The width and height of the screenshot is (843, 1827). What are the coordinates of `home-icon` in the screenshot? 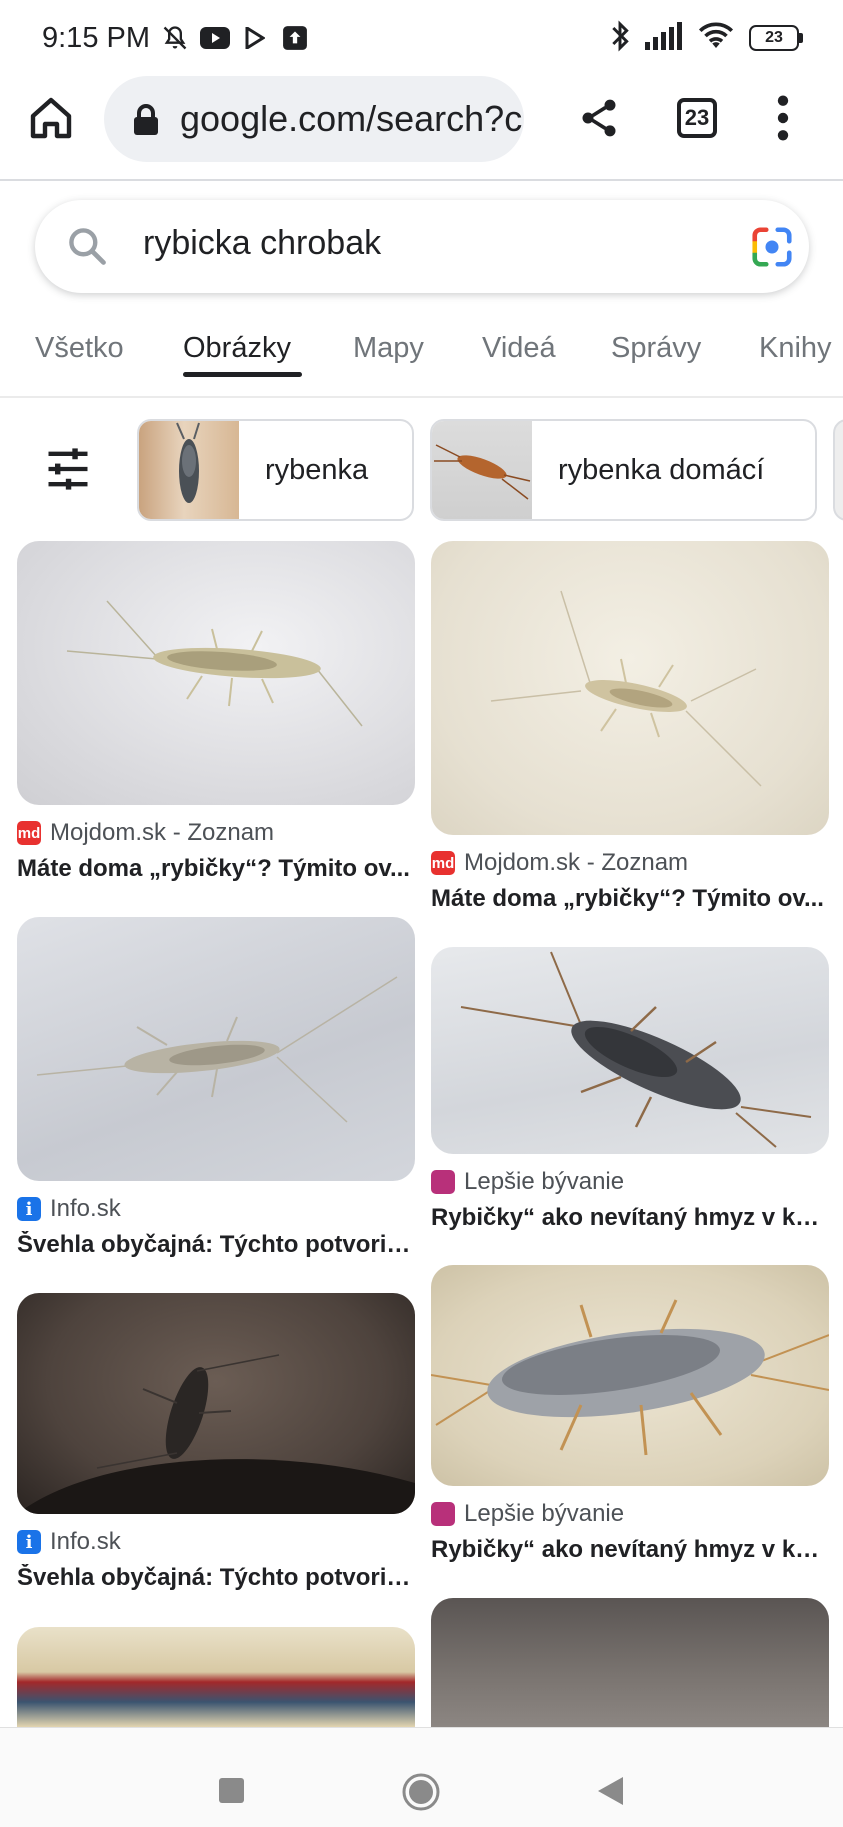 It's located at (51, 118).